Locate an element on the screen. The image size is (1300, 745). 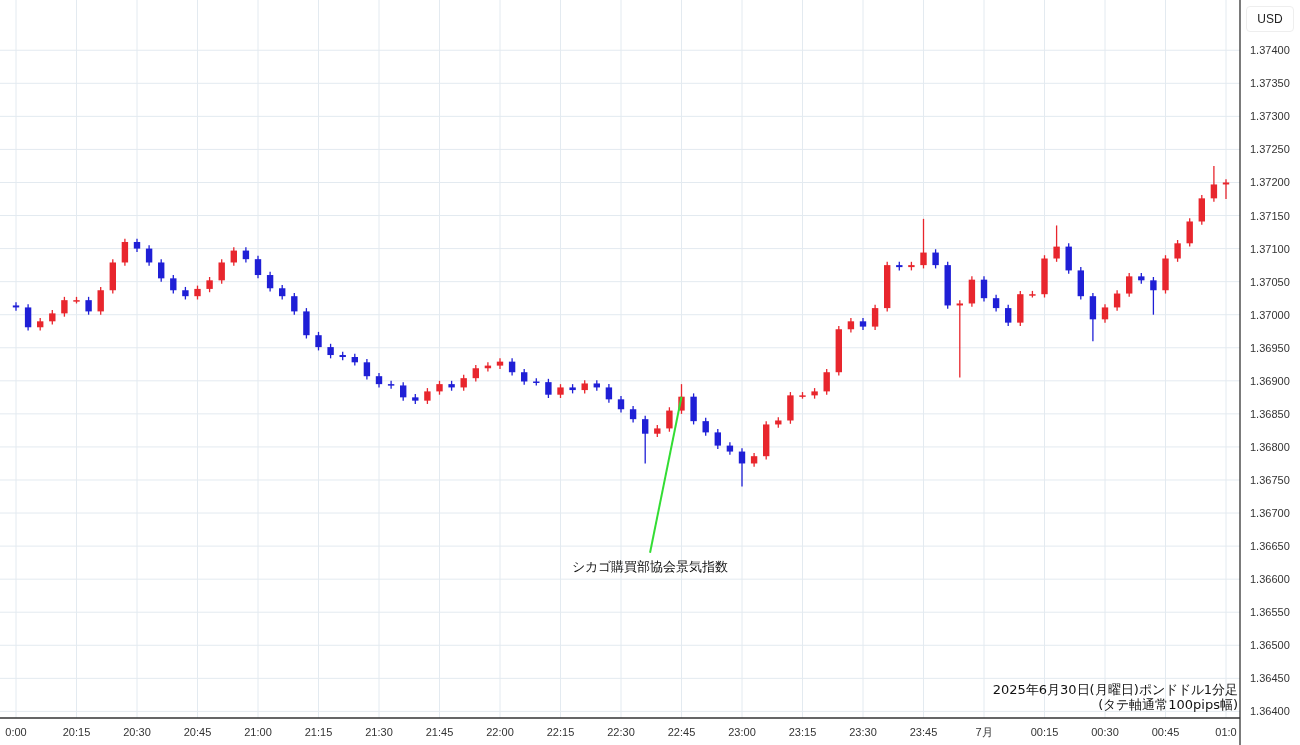
x-axis-label: 7月 is located at coordinates (984, 732).